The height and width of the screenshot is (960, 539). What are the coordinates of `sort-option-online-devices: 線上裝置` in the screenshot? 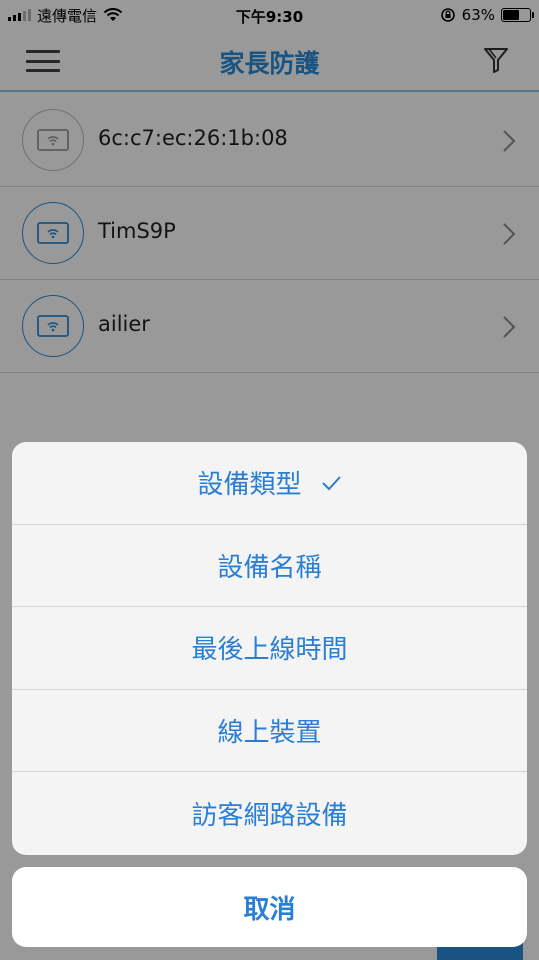 It's located at (269, 731).